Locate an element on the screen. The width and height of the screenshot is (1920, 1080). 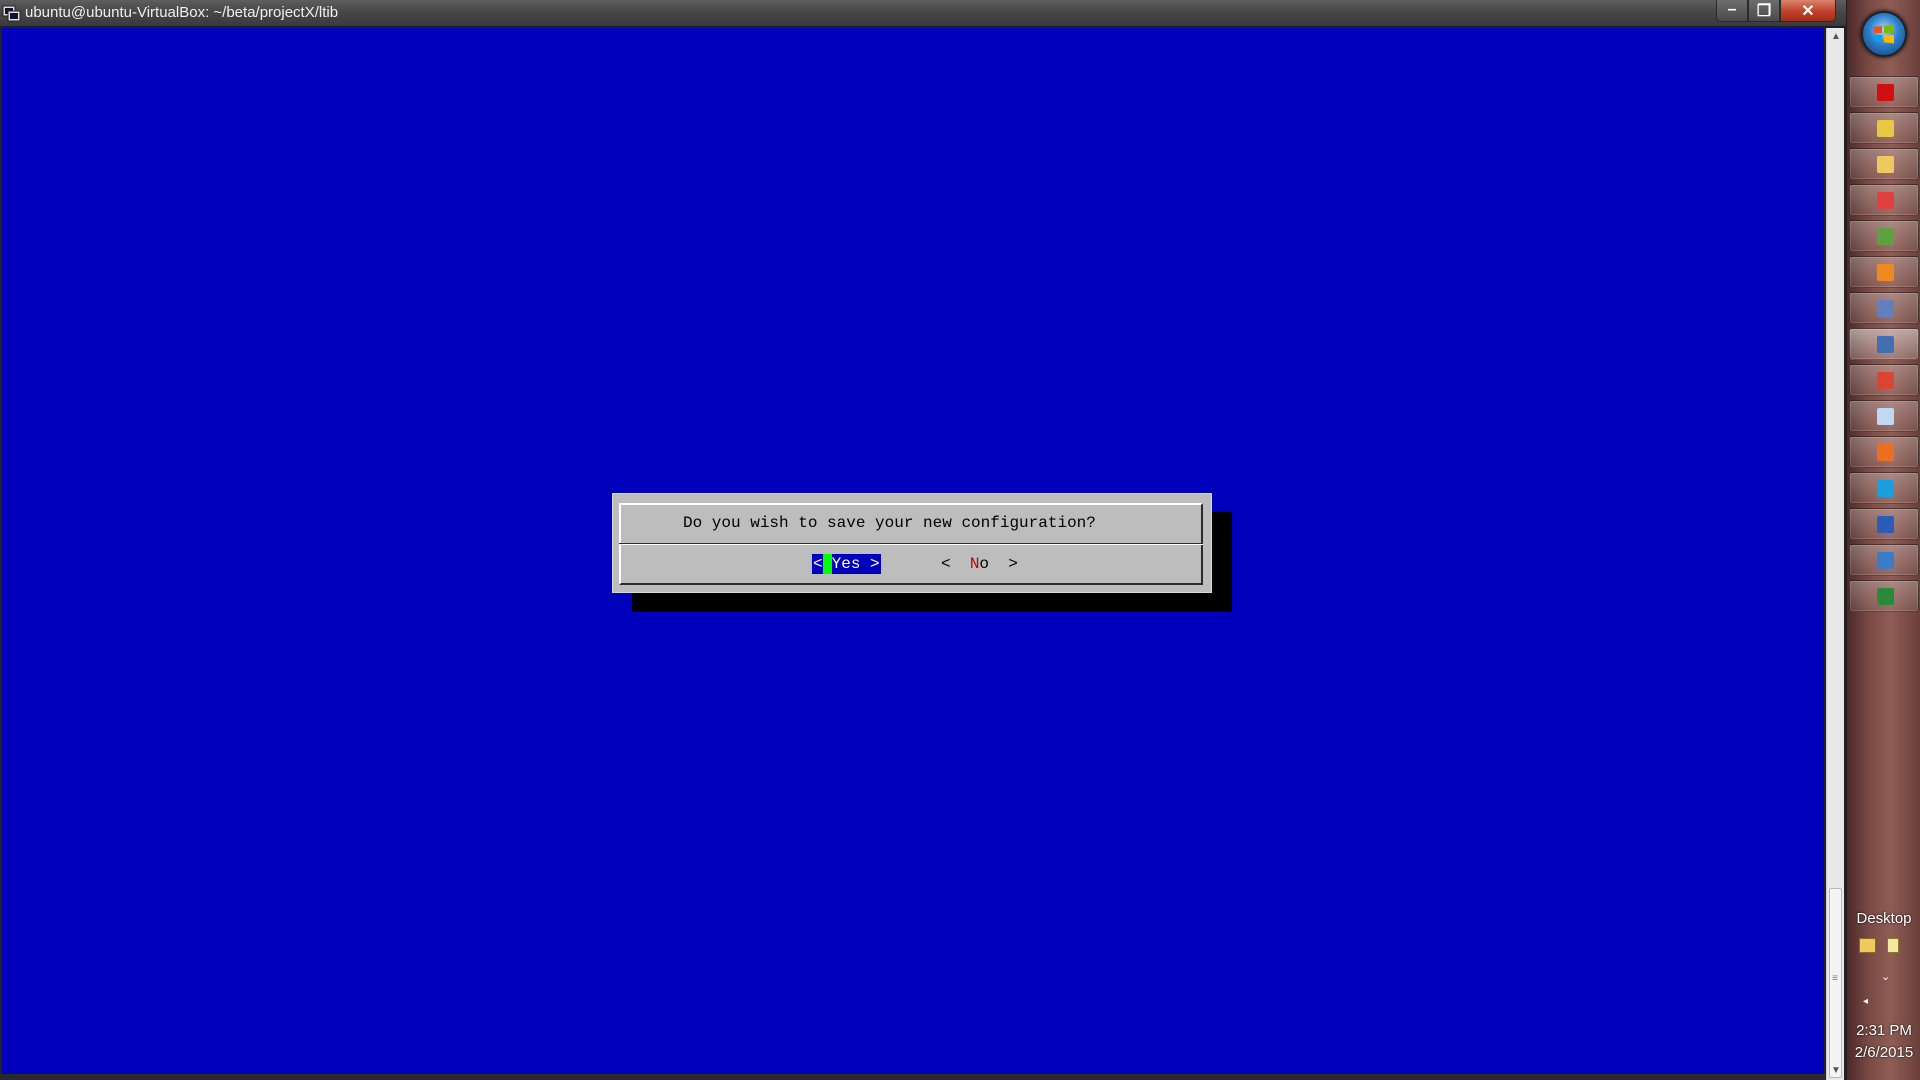
scroll-down-arrow: ▼ is located at coordinates (1836, 1071).